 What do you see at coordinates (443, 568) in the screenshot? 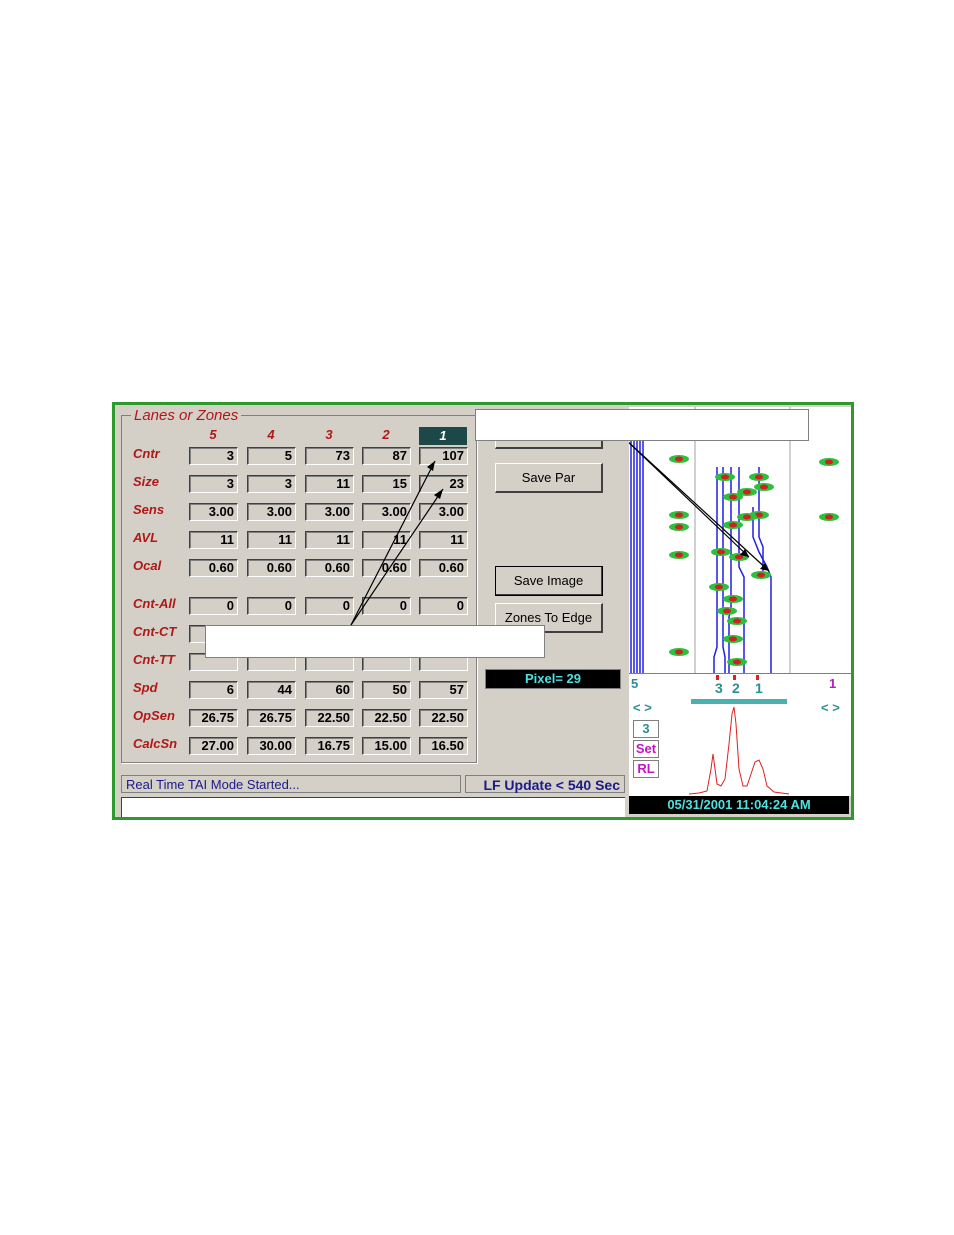
I see `cell-ocal-1: 0.60` at bounding box center [443, 568].